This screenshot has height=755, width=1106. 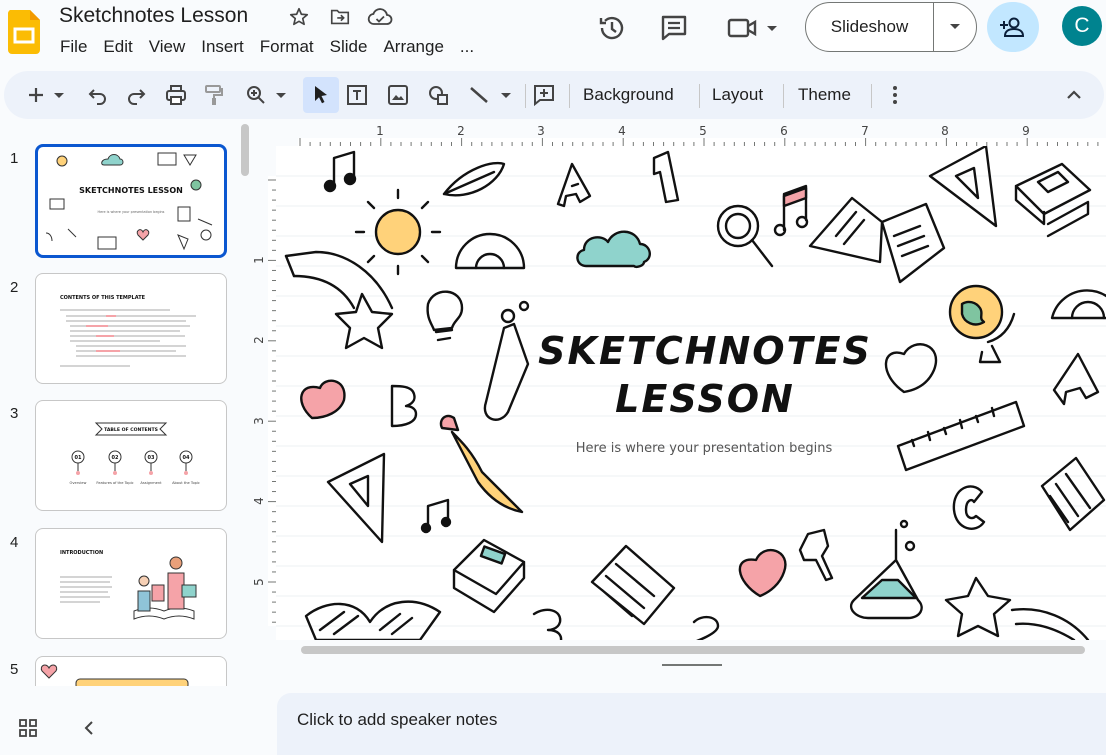 What do you see at coordinates (1026, 131) in the screenshot?
I see `ruler-label: 9` at bounding box center [1026, 131].